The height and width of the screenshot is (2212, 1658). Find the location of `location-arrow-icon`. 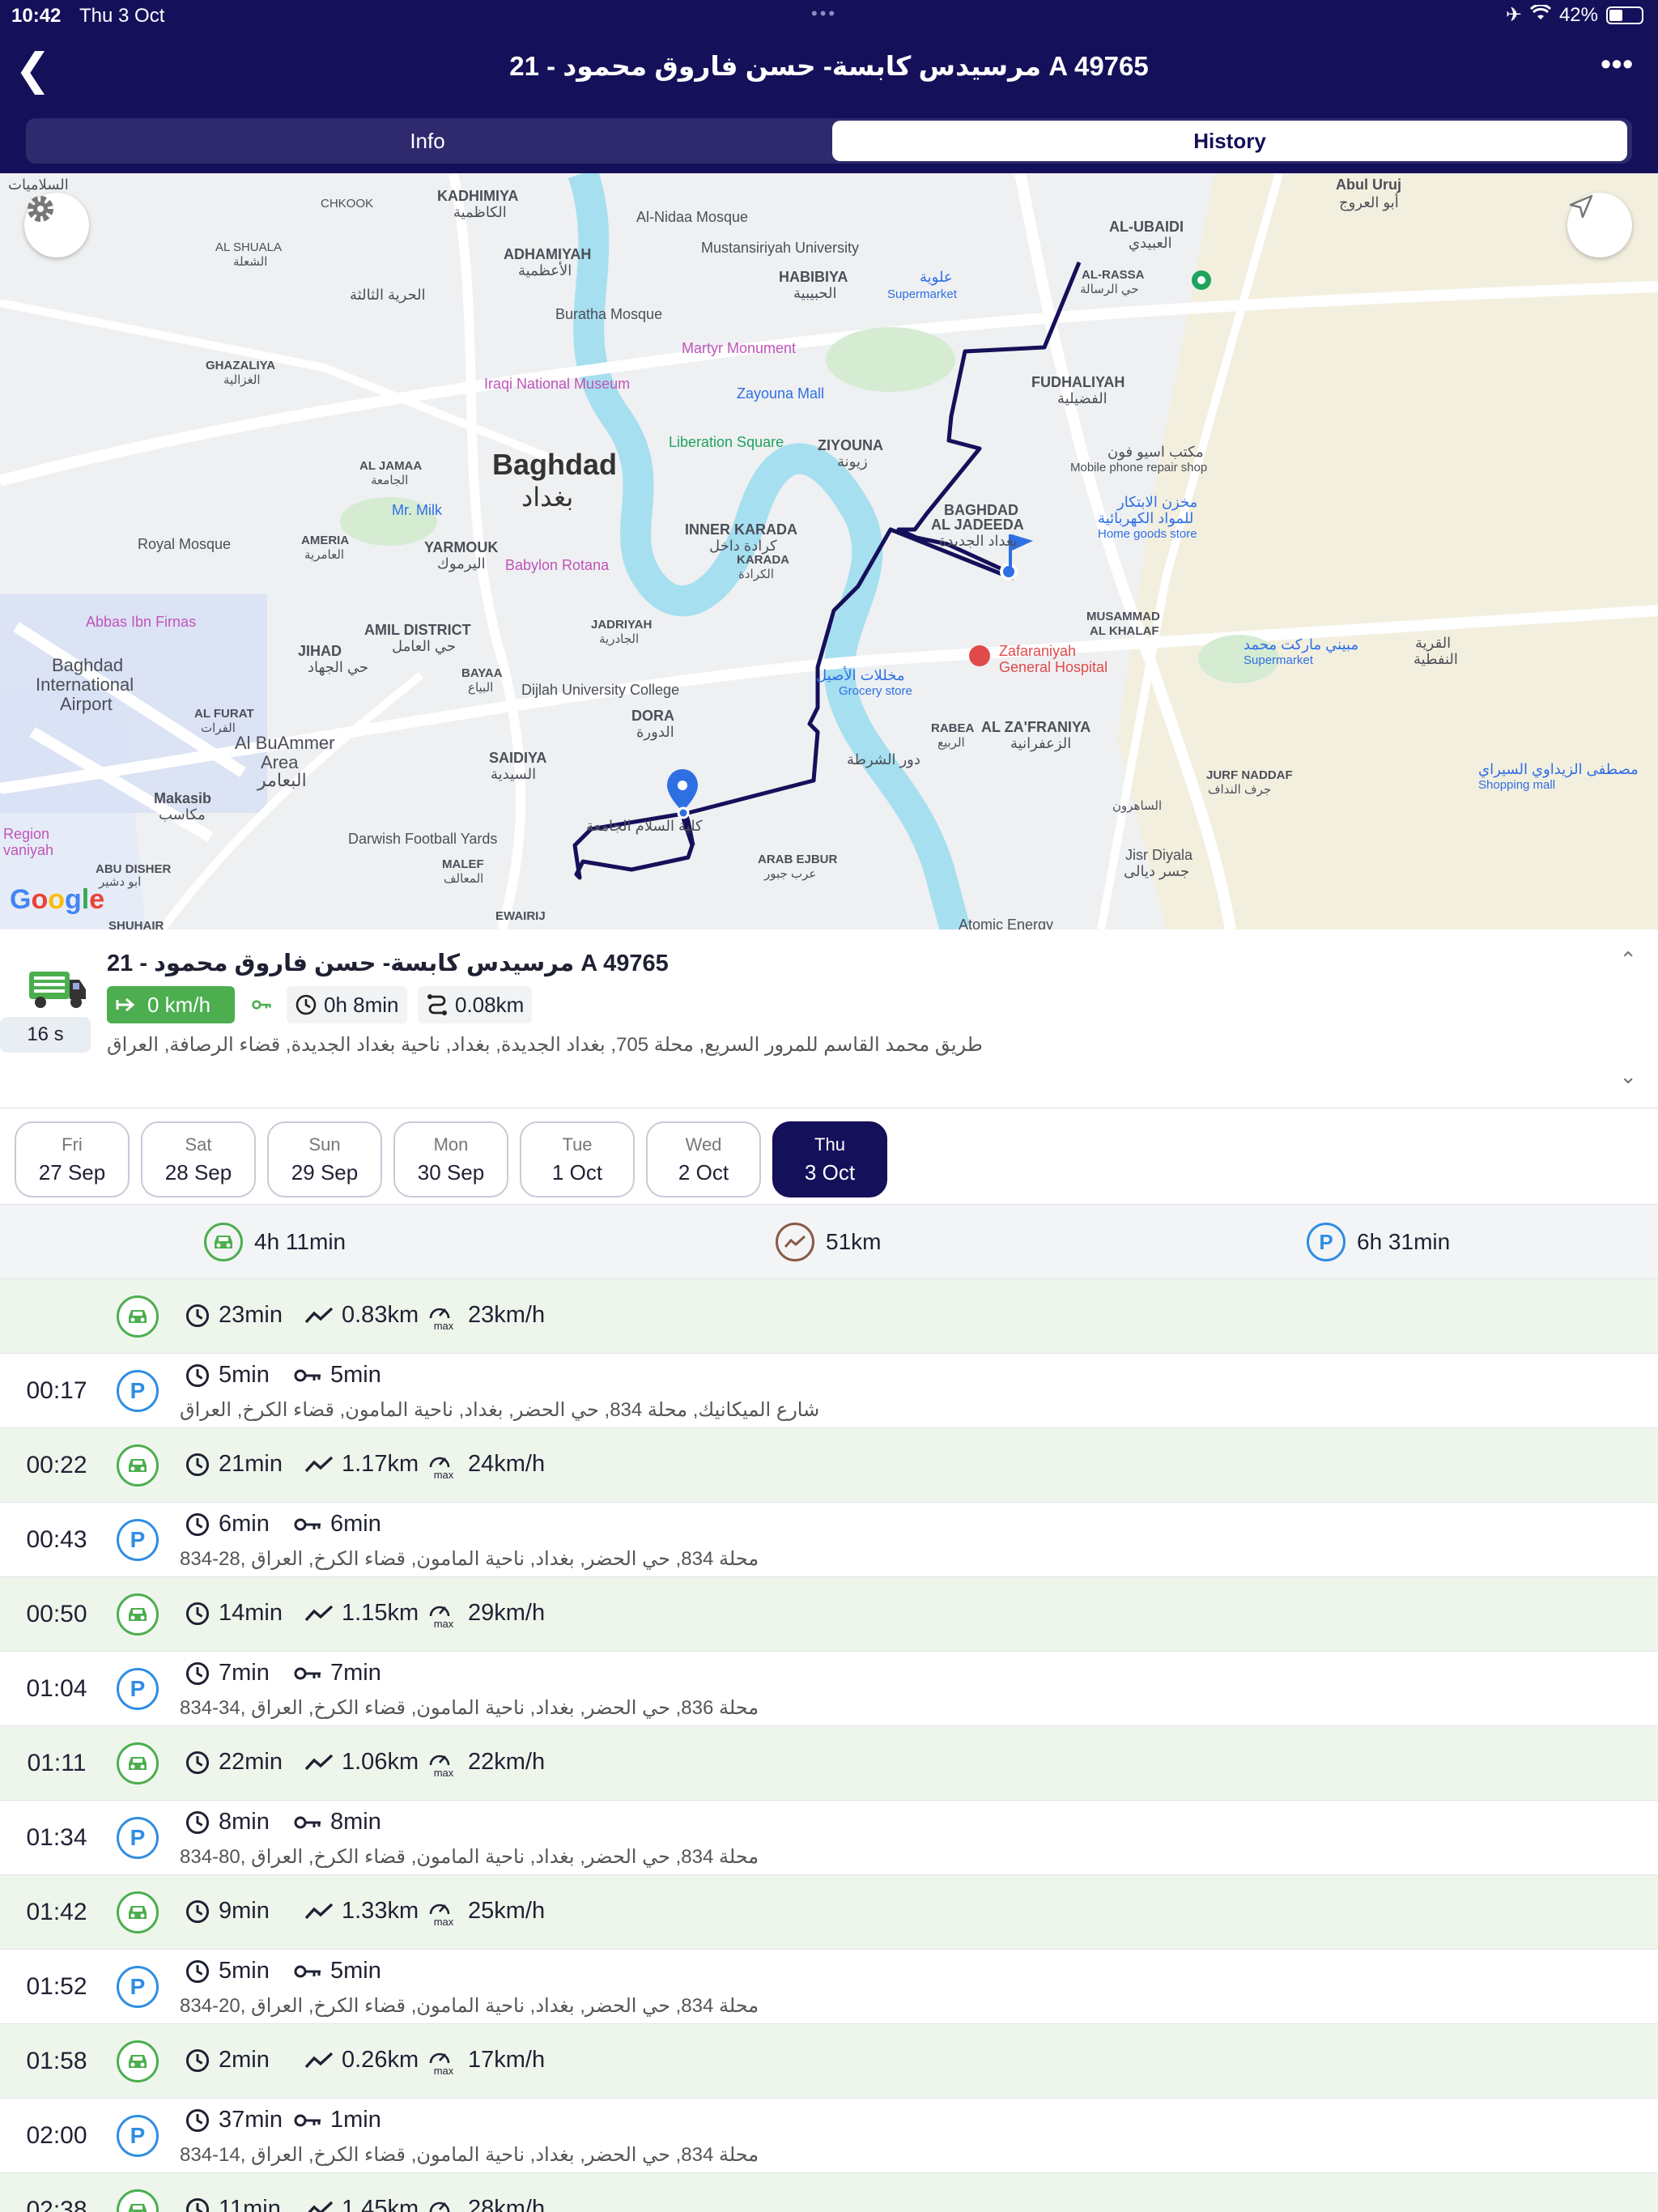

location-arrow-icon is located at coordinates (1581, 207).